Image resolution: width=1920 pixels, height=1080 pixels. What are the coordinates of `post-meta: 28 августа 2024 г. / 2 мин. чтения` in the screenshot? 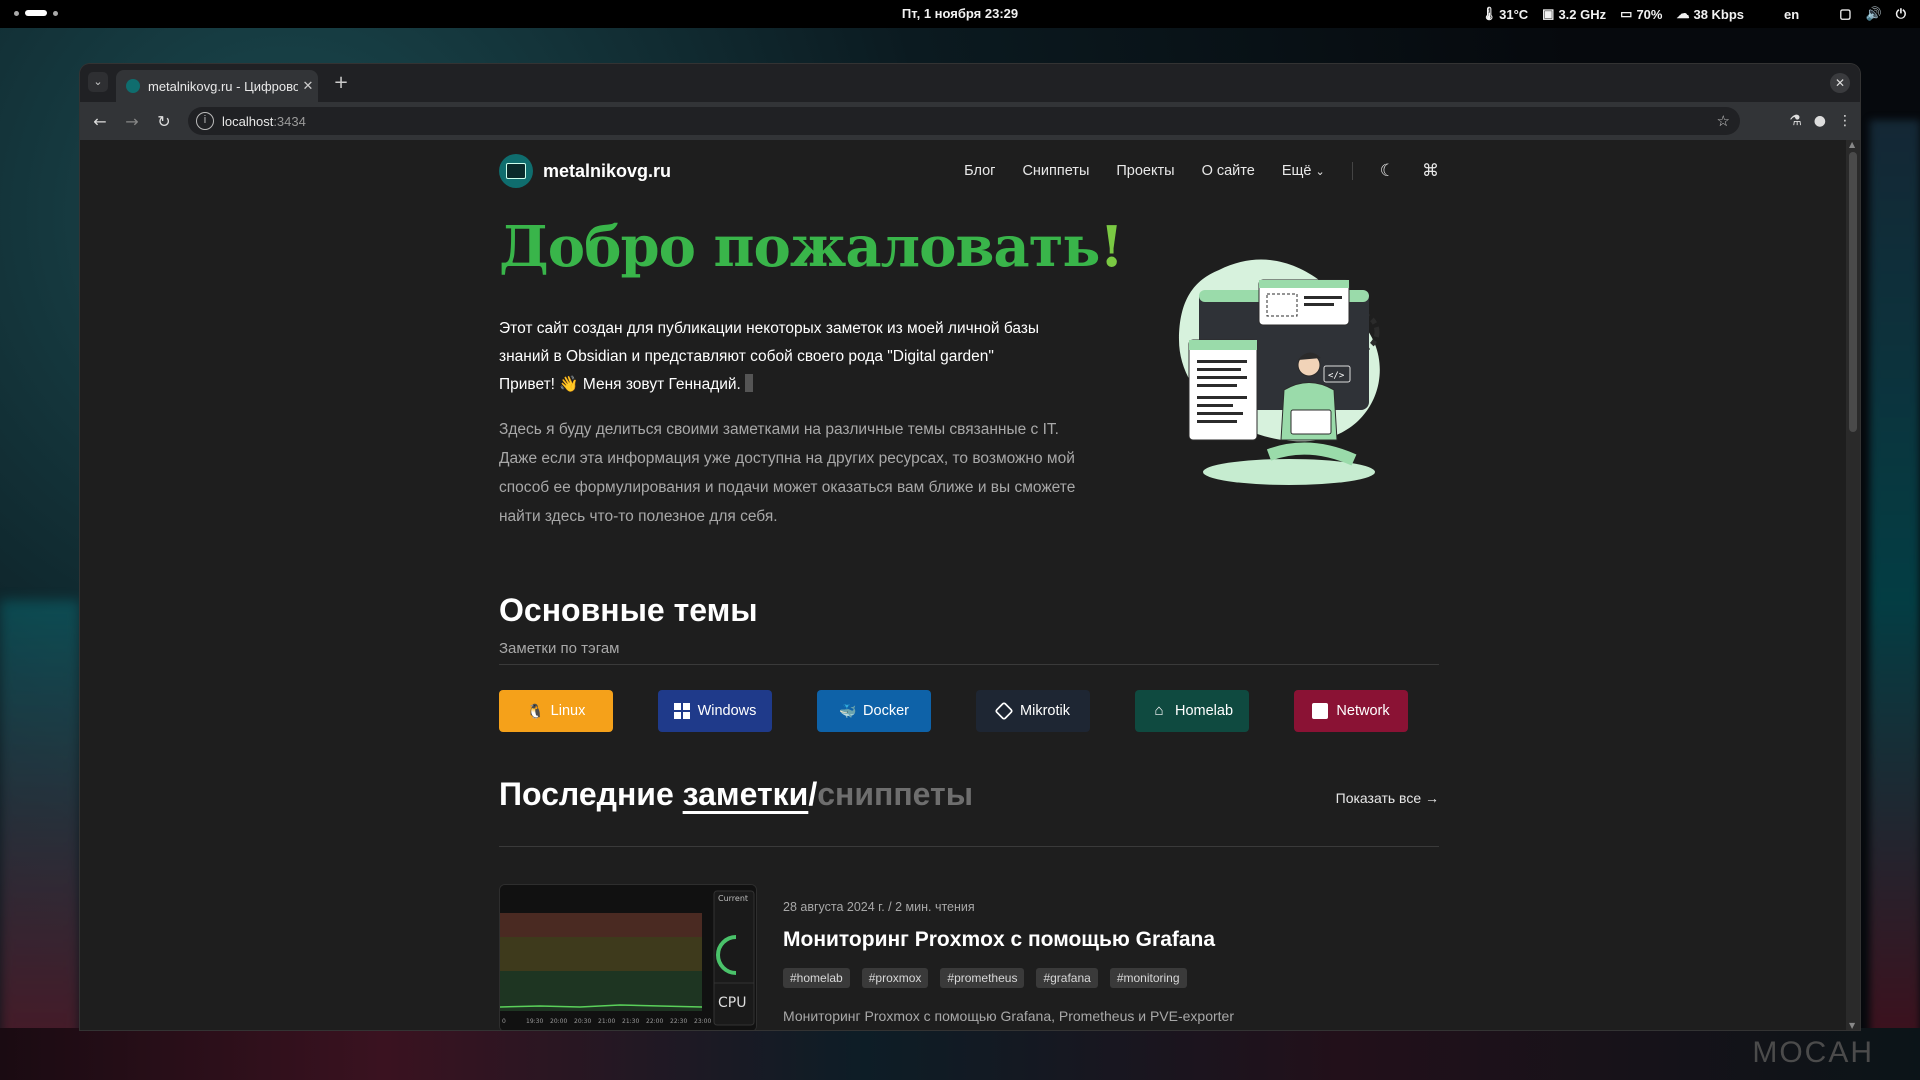 It's located at (879, 907).